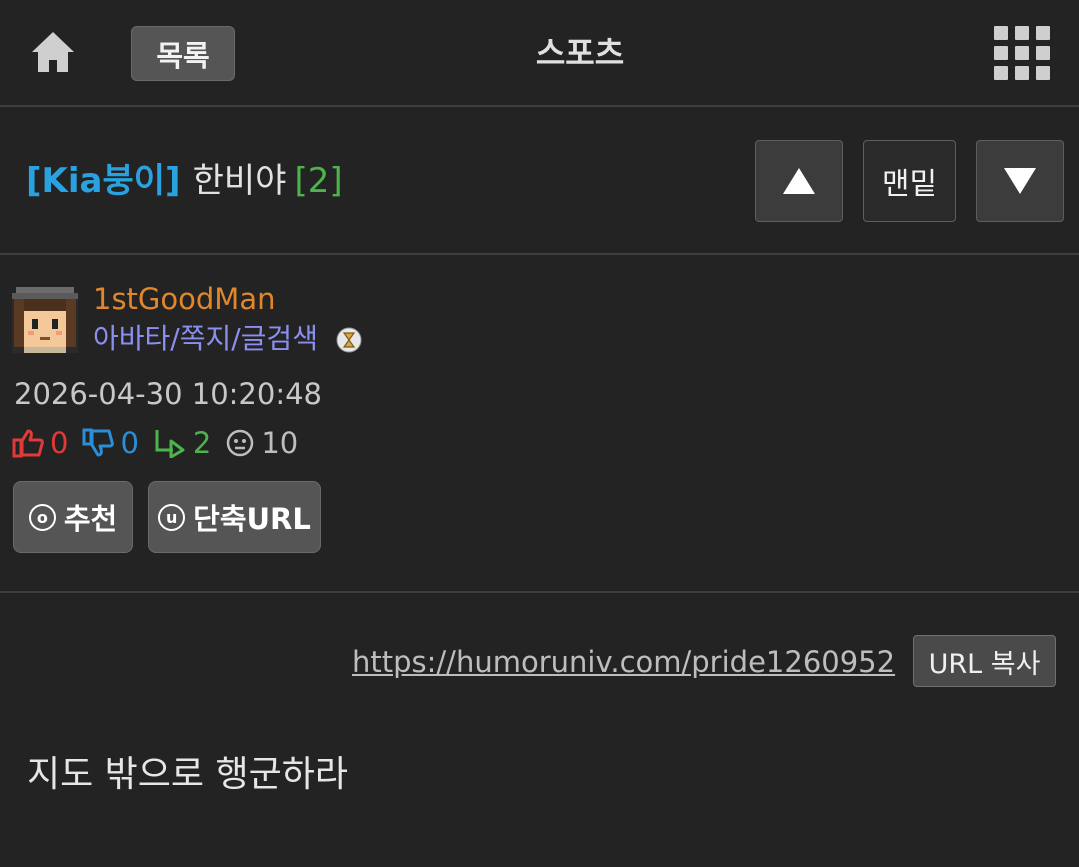 Image resolution: width=1079 pixels, height=867 pixels. What do you see at coordinates (280, 443) in the screenshot?
I see `view-count: 10` at bounding box center [280, 443].